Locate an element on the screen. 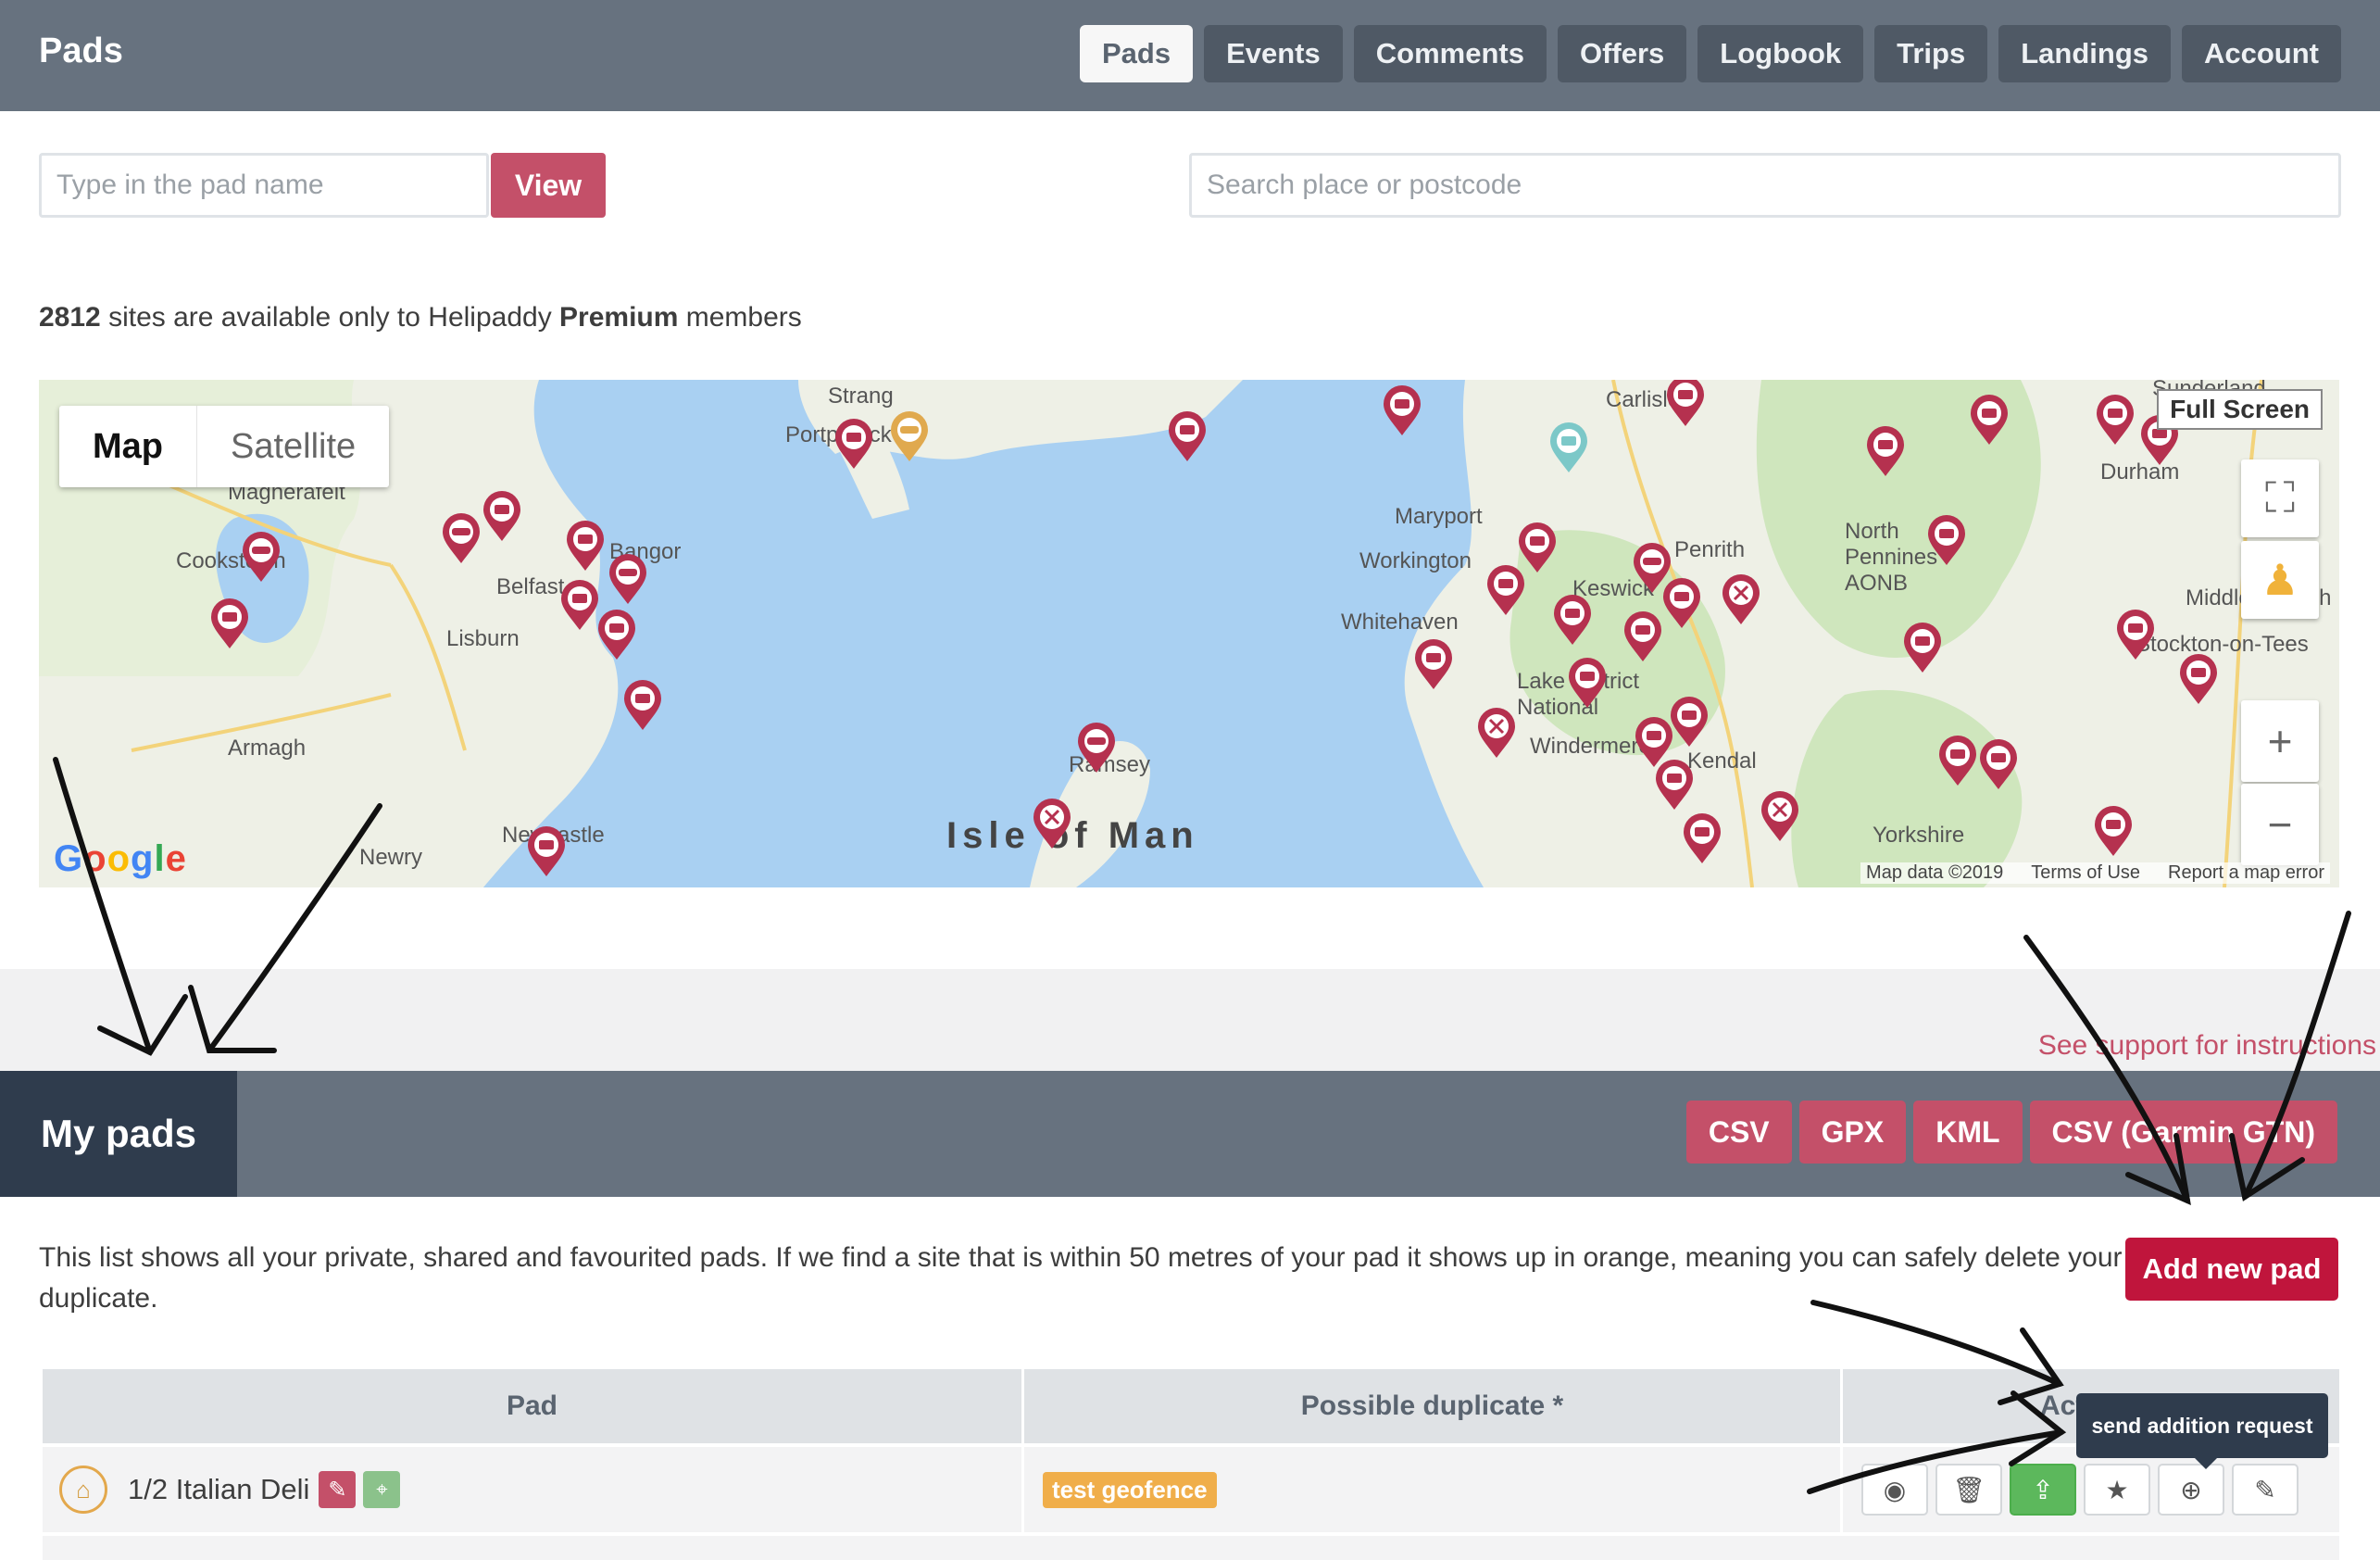  zoom-out-button: − is located at coordinates (2280, 824).